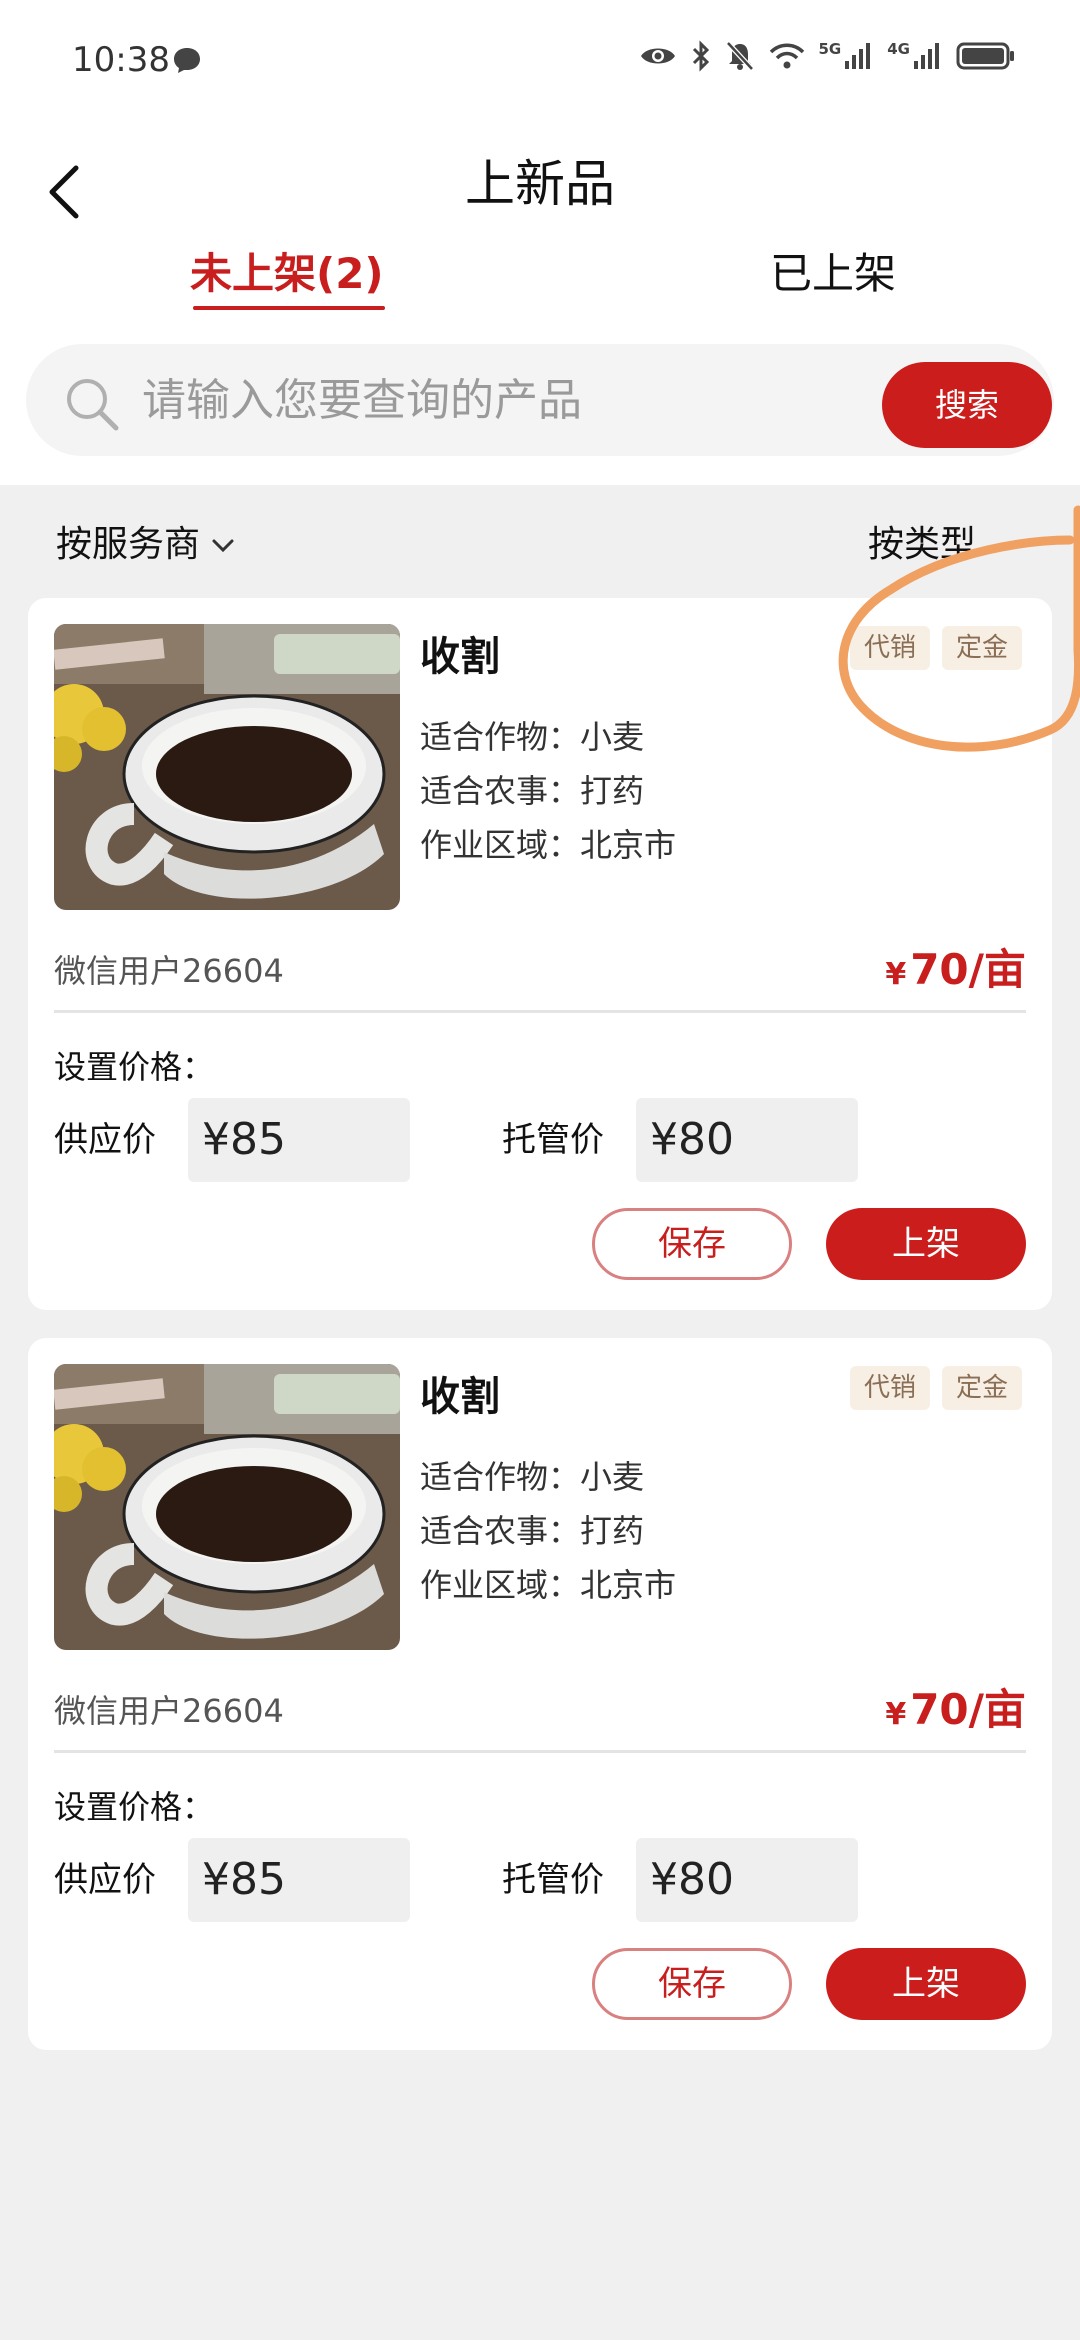  Describe the element at coordinates (540, 230) in the screenshot. I see `header: 上新品 未上架(2) 已上架` at that location.